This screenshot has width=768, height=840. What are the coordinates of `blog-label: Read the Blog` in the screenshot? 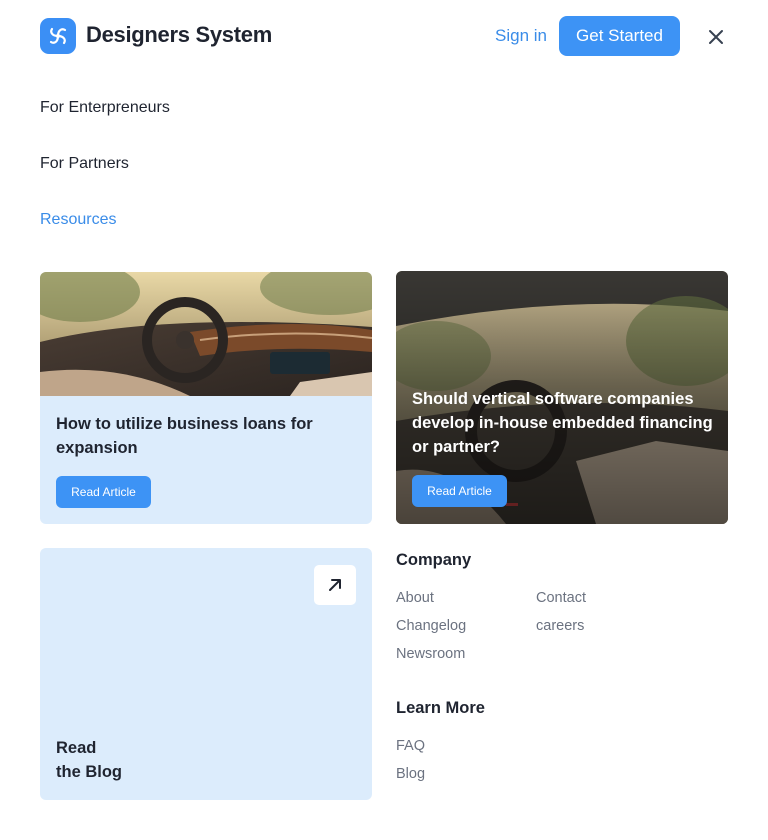 It's located at (89, 760).